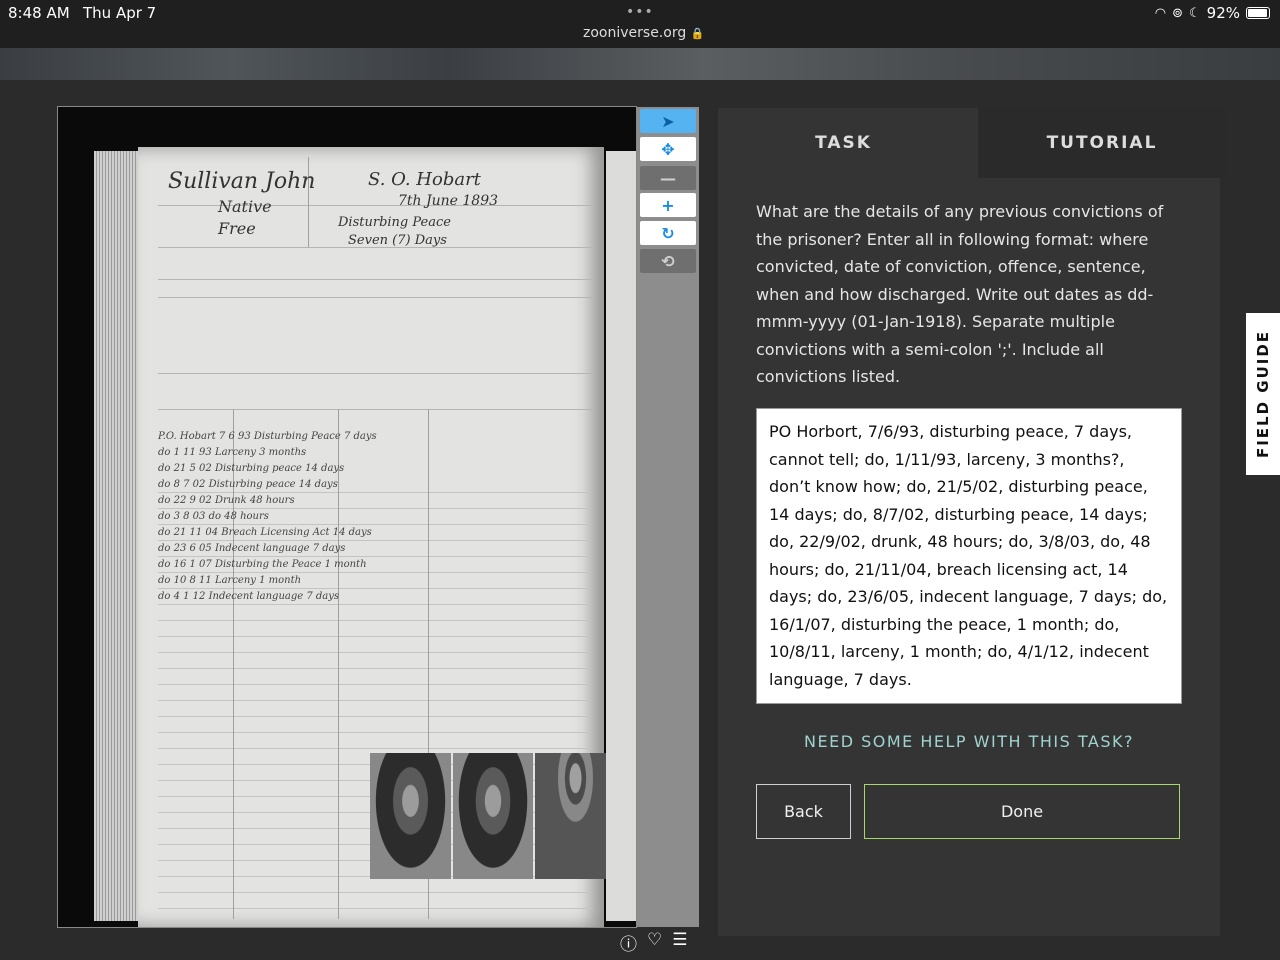 Image resolution: width=1280 pixels, height=960 pixels. I want to click on ship-handwriting: S. O. Hobart, so click(424, 179).